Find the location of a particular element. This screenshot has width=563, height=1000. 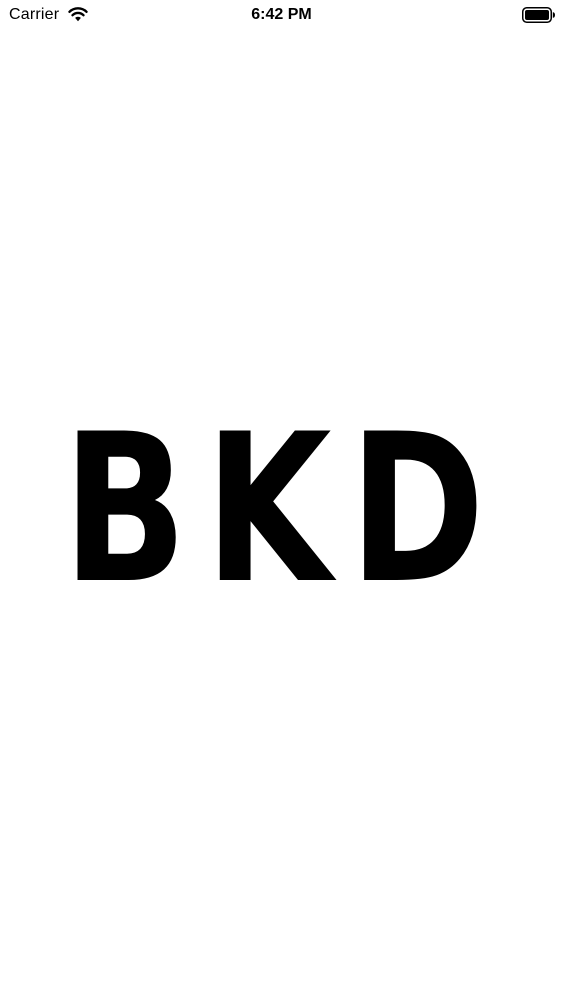

logo-text: BKD is located at coordinates (283, 501).